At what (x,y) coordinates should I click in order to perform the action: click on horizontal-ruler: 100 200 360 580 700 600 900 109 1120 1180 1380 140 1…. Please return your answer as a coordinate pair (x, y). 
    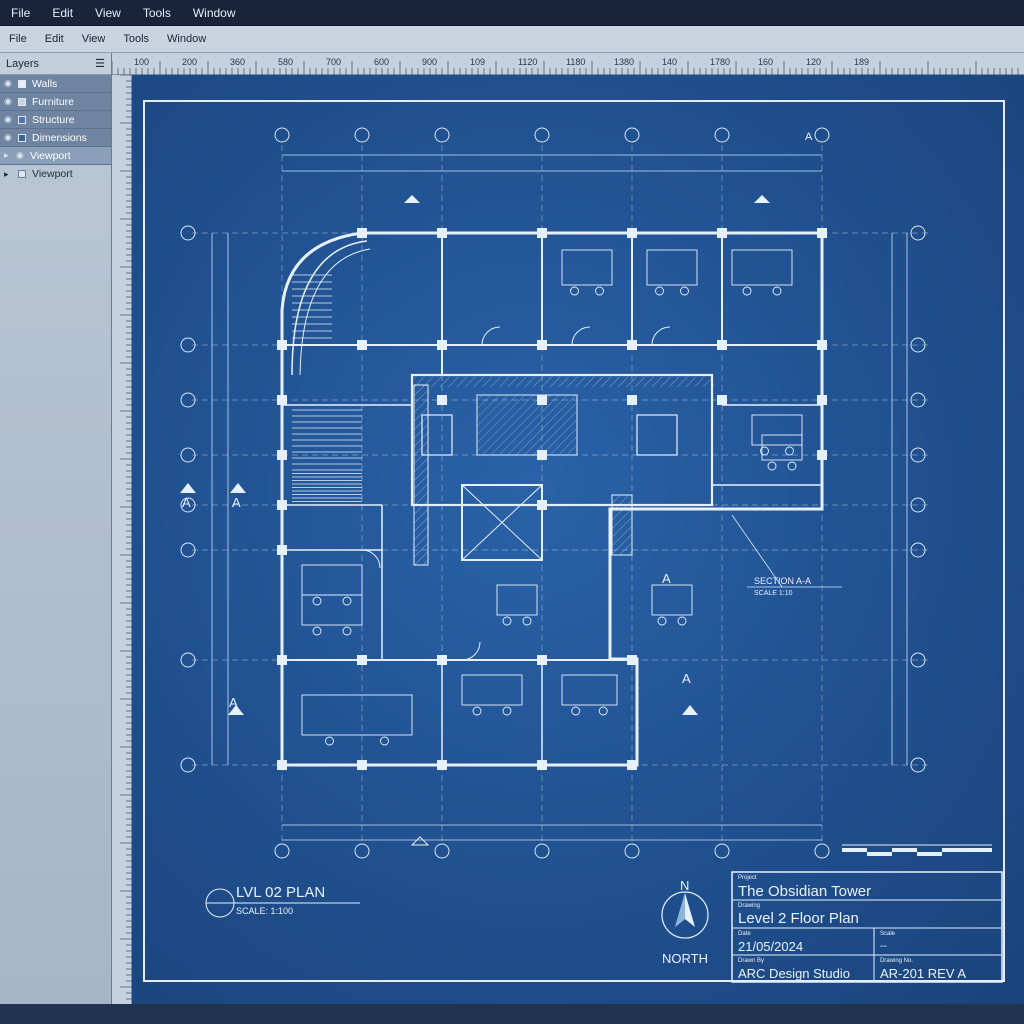
    Looking at the image, I should click on (568, 64).